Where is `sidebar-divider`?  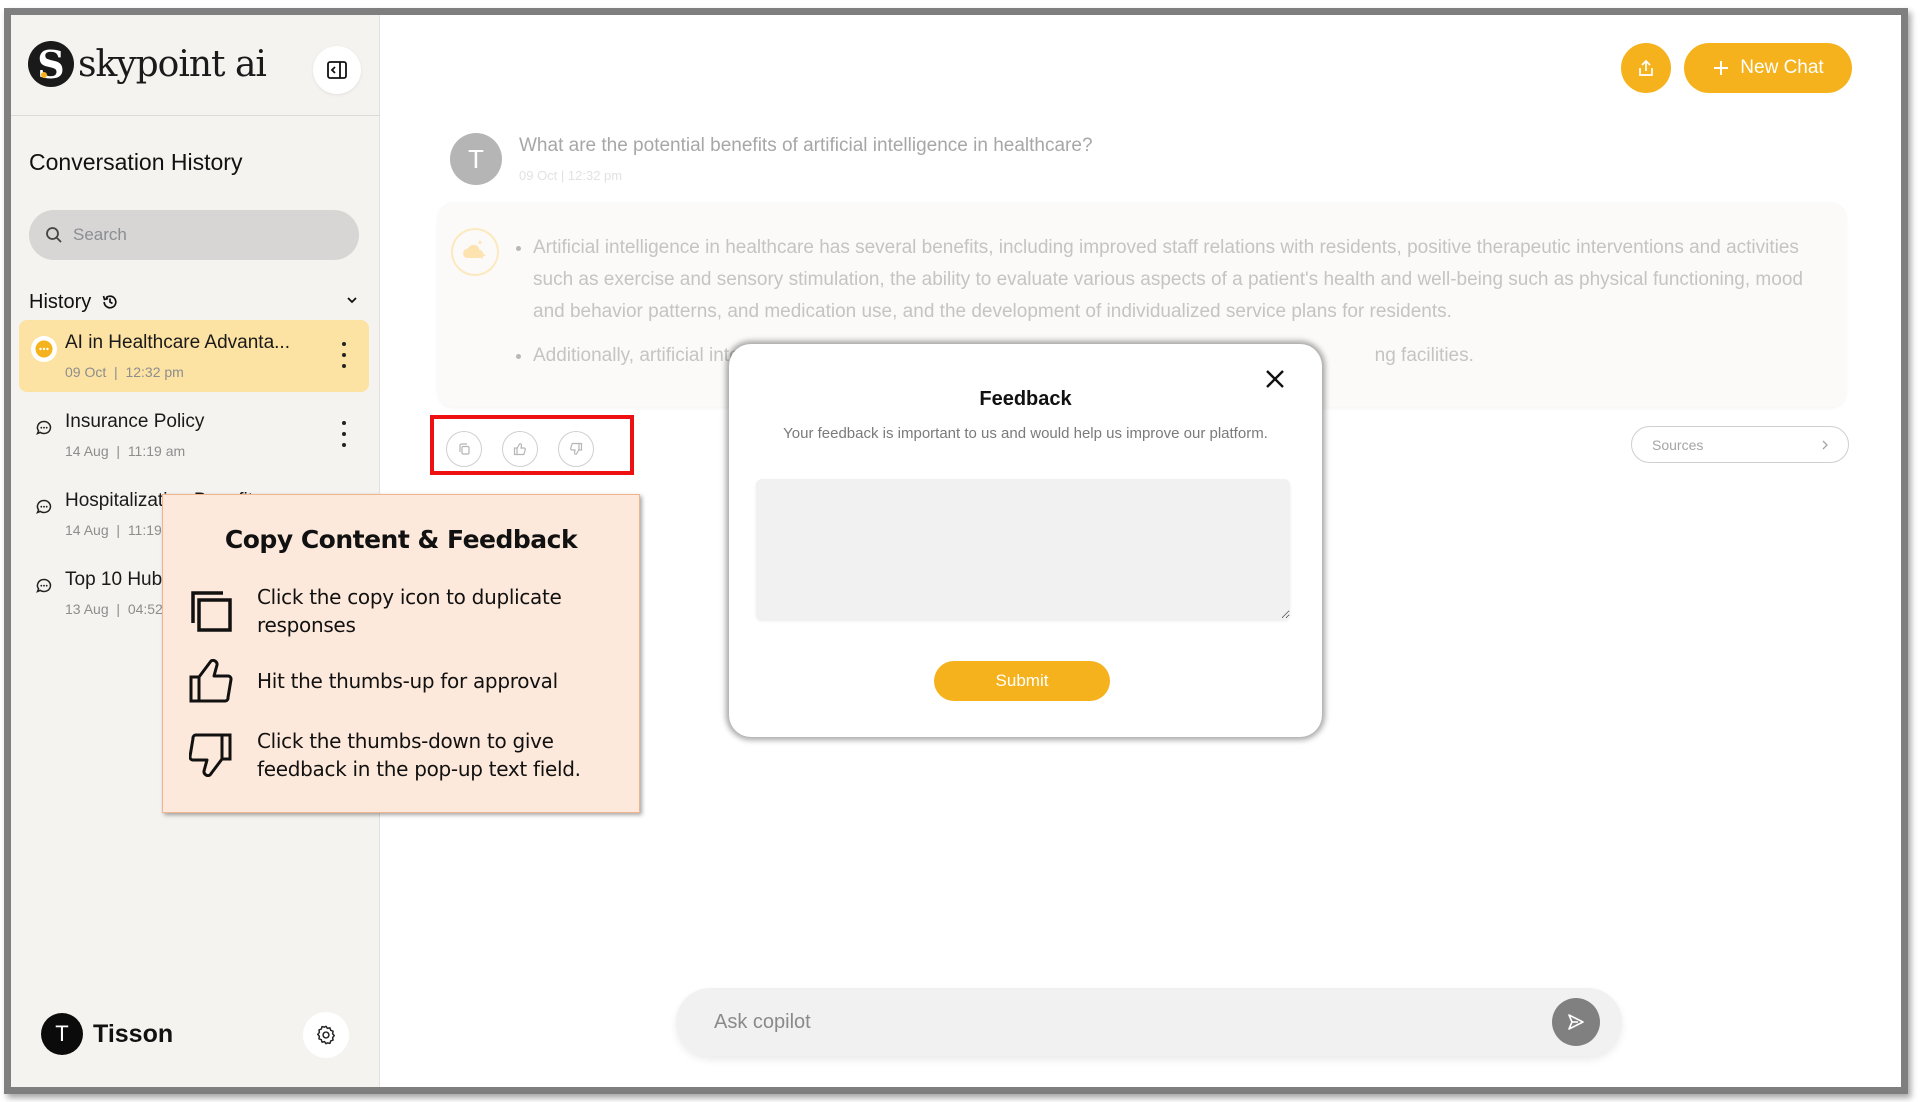 sidebar-divider is located at coordinates (195, 115).